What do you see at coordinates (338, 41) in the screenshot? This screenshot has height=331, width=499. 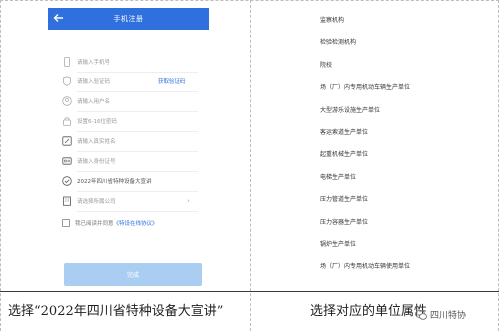 I see `unit-type-item: 检验检测机构` at bounding box center [338, 41].